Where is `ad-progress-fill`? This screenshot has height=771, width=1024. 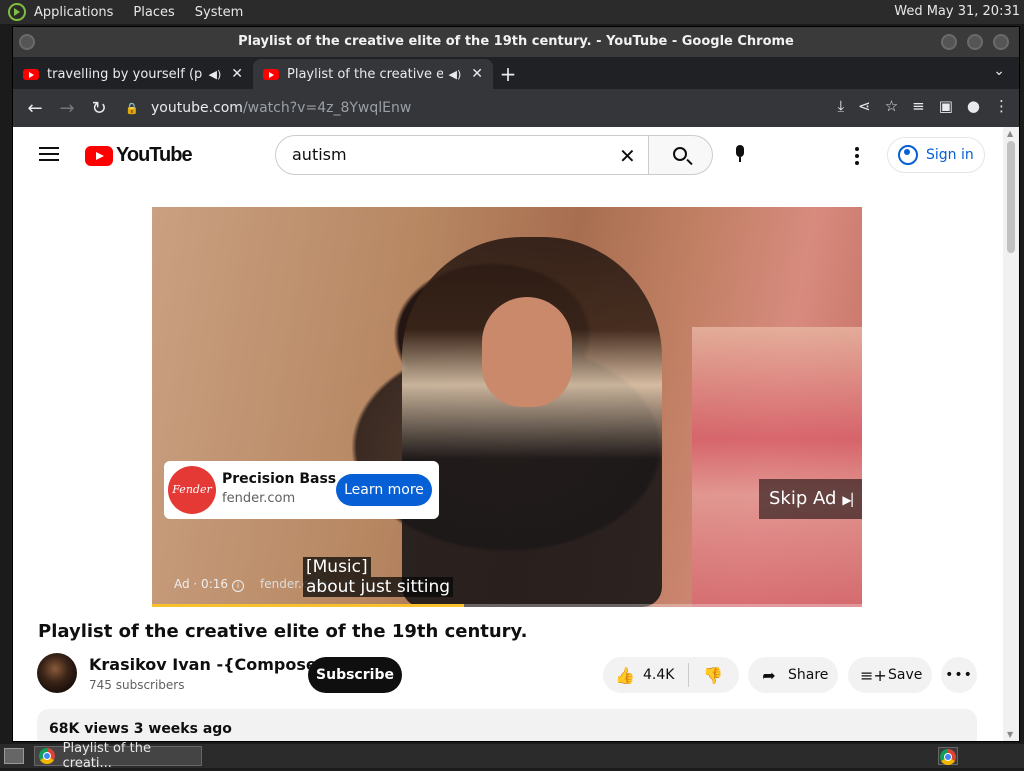
ad-progress-fill is located at coordinates (308, 605).